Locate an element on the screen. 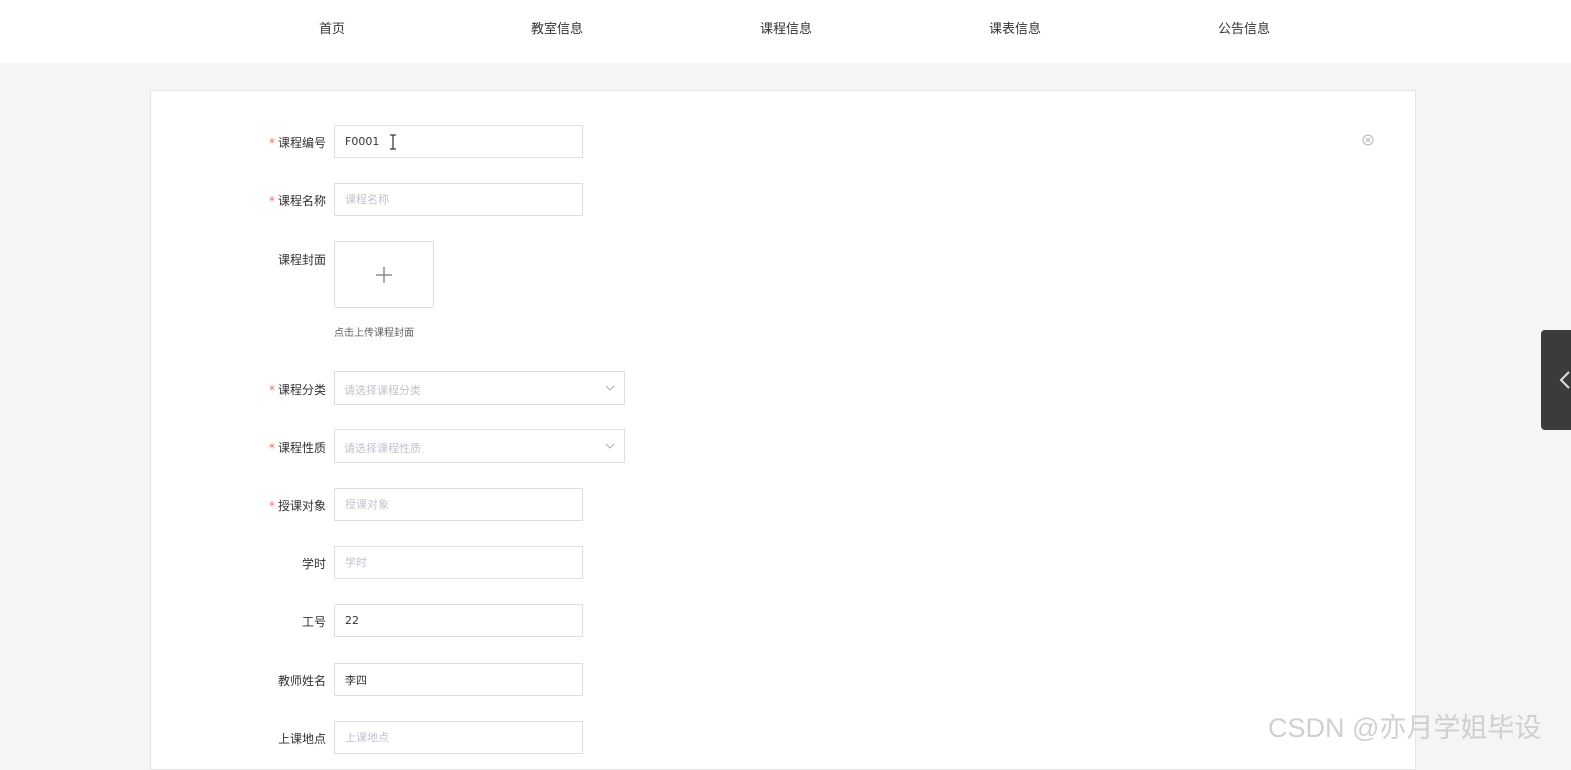  audience-input is located at coordinates (458, 504).